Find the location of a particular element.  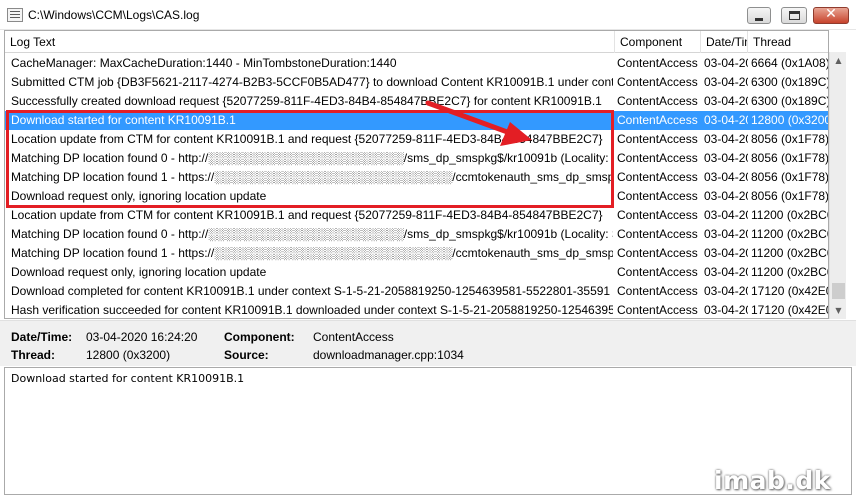

thread-cell: 12800 (0x3200) is located at coordinates (790, 120).